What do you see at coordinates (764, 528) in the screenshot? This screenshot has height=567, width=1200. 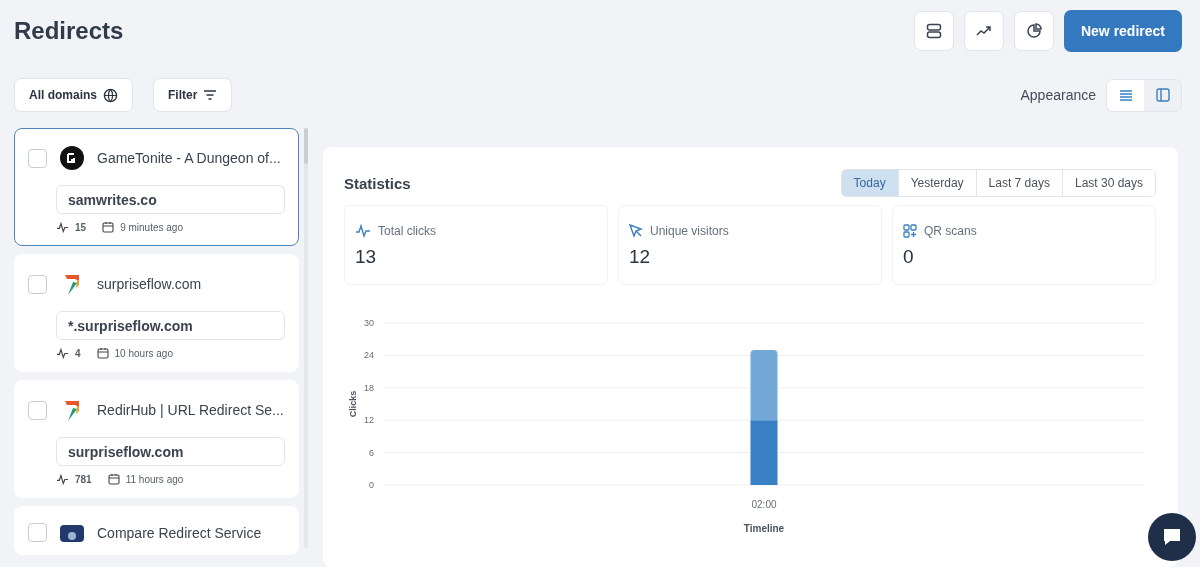 I see `x-axis-title: Timeline` at bounding box center [764, 528].